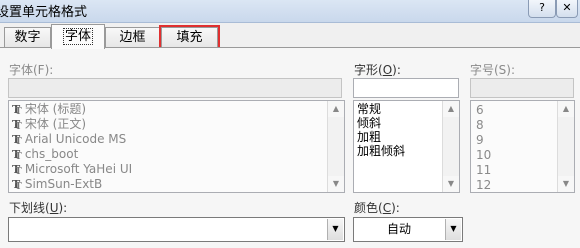 The image size is (580, 248). What do you see at coordinates (483, 155) in the screenshot?
I see `font-size-item: 10` at bounding box center [483, 155].